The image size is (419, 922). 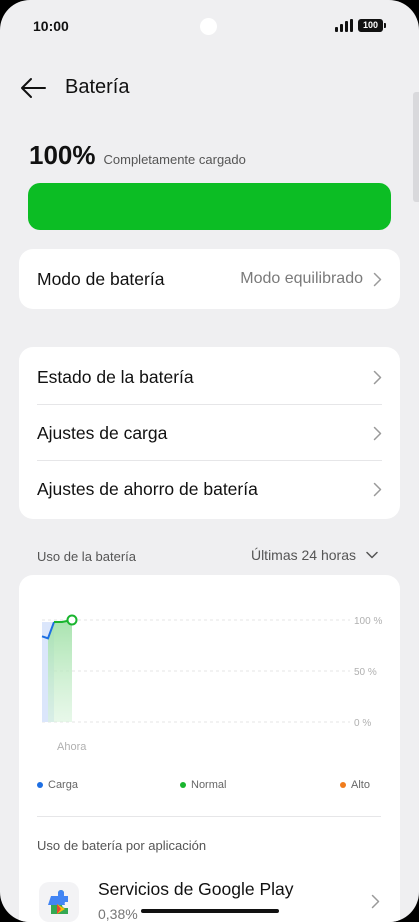 I want to click on legend-item-normal: Normal, so click(x=203, y=785).